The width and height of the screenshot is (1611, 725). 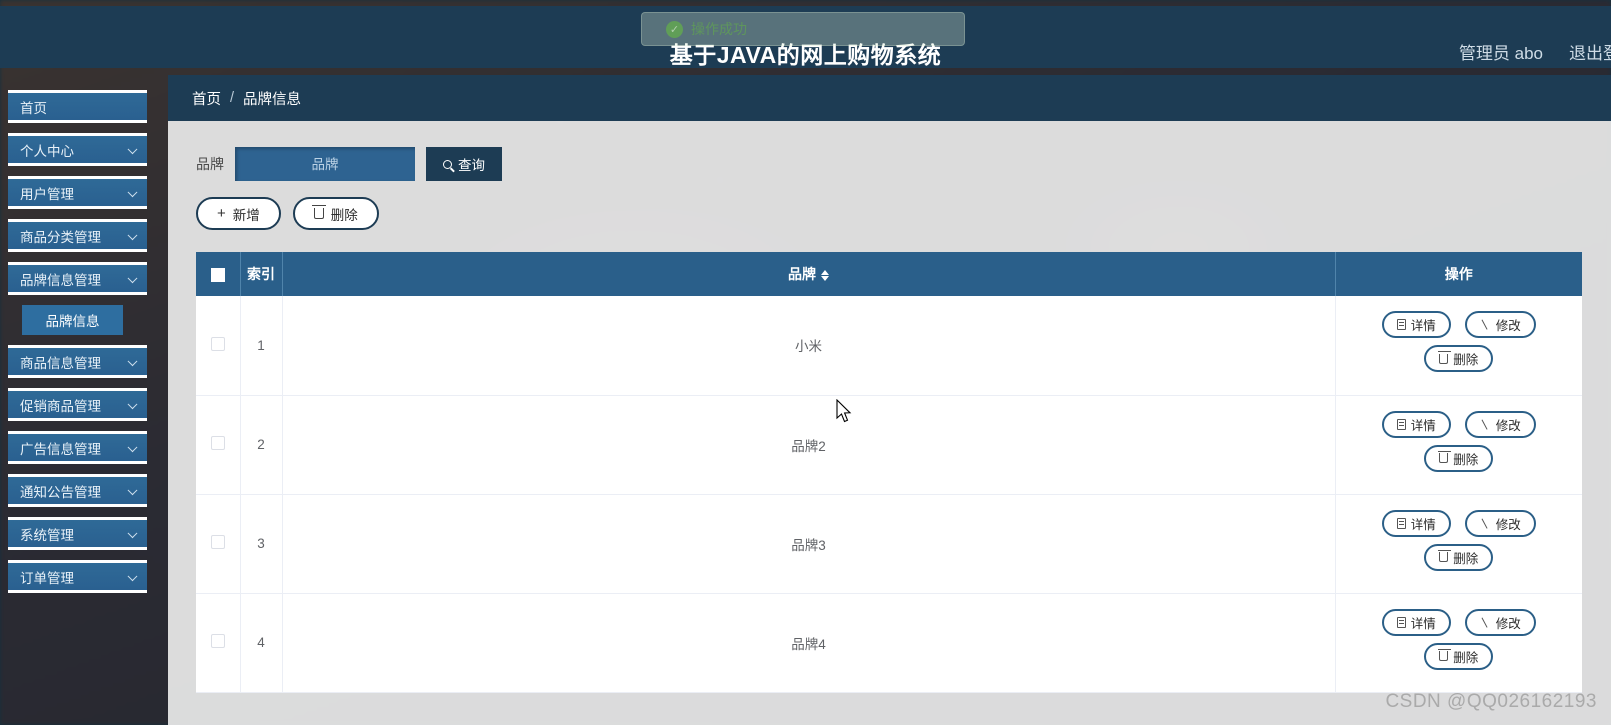 I want to click on brand-search-input, so click(x=325, y=164).